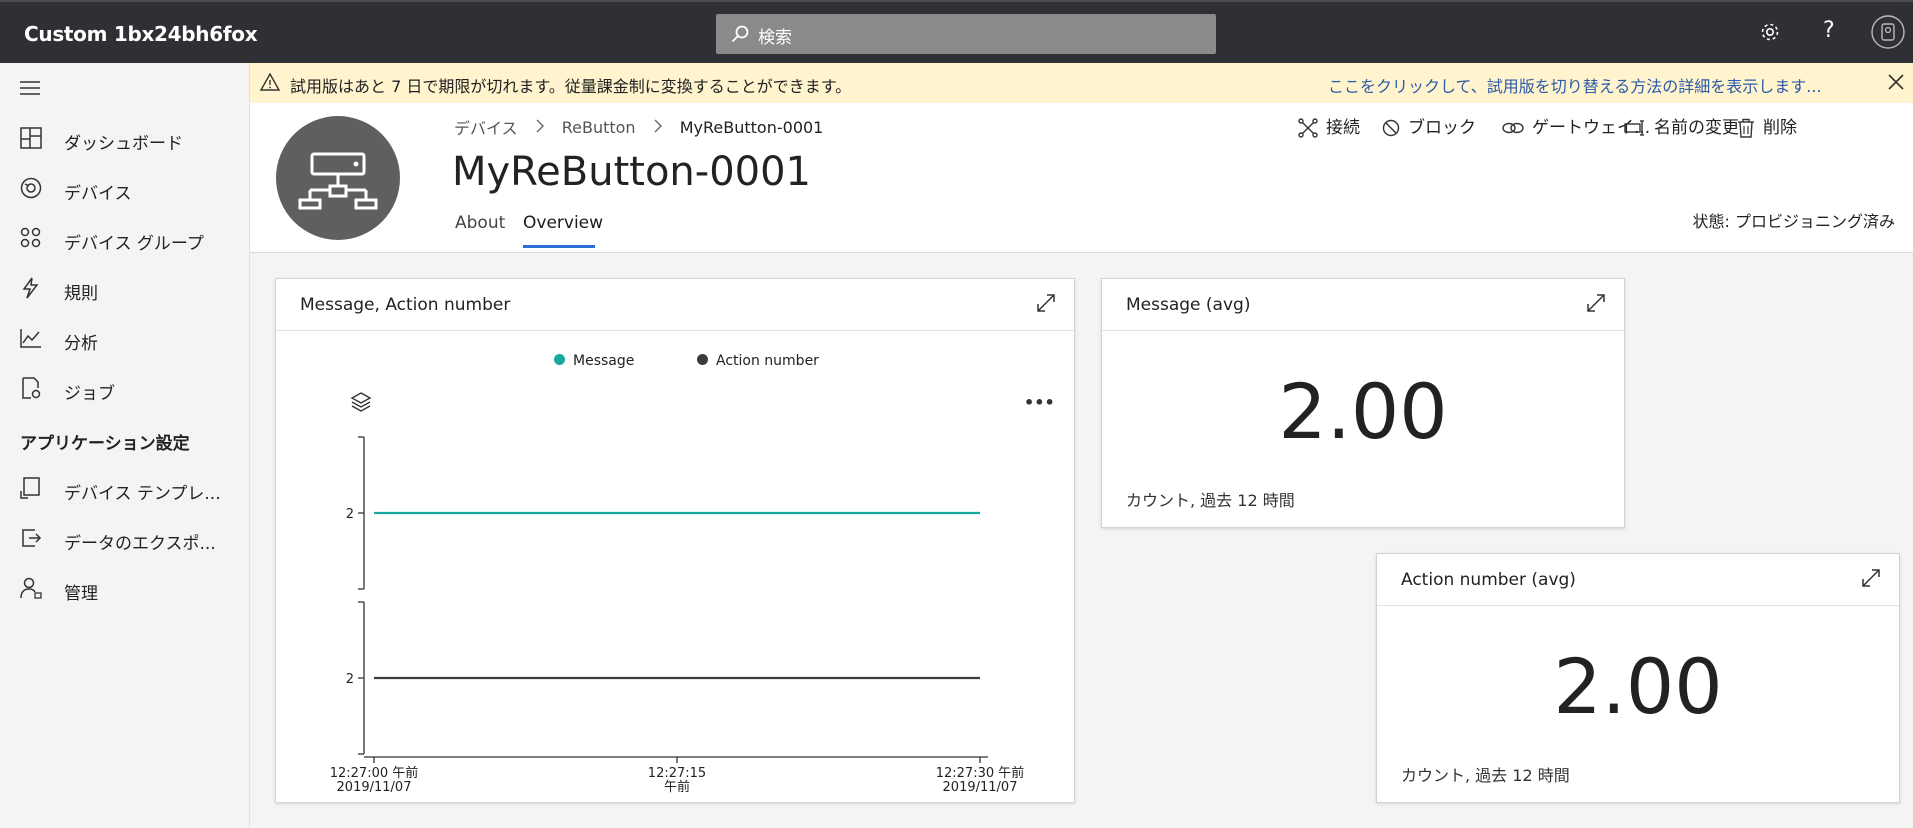 The height and width of the screenshot is (828, 1913). Describe the element at coordinates (632, 172) in the screenshot. I see `page-title: MyReButton-0001` at that location.